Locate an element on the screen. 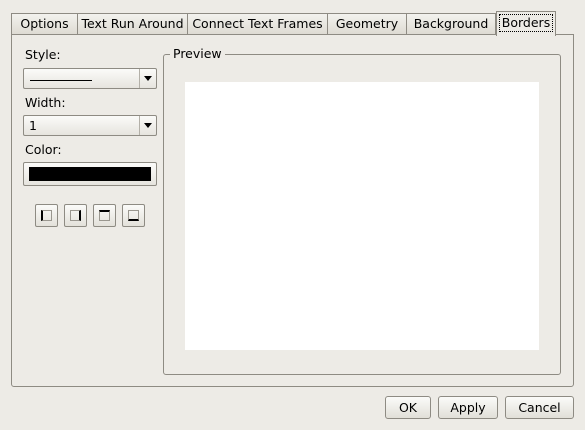 This screenshot has width=585, height=430. tab-text-run-around: Text Run Around is located at coordinates (132, 23).